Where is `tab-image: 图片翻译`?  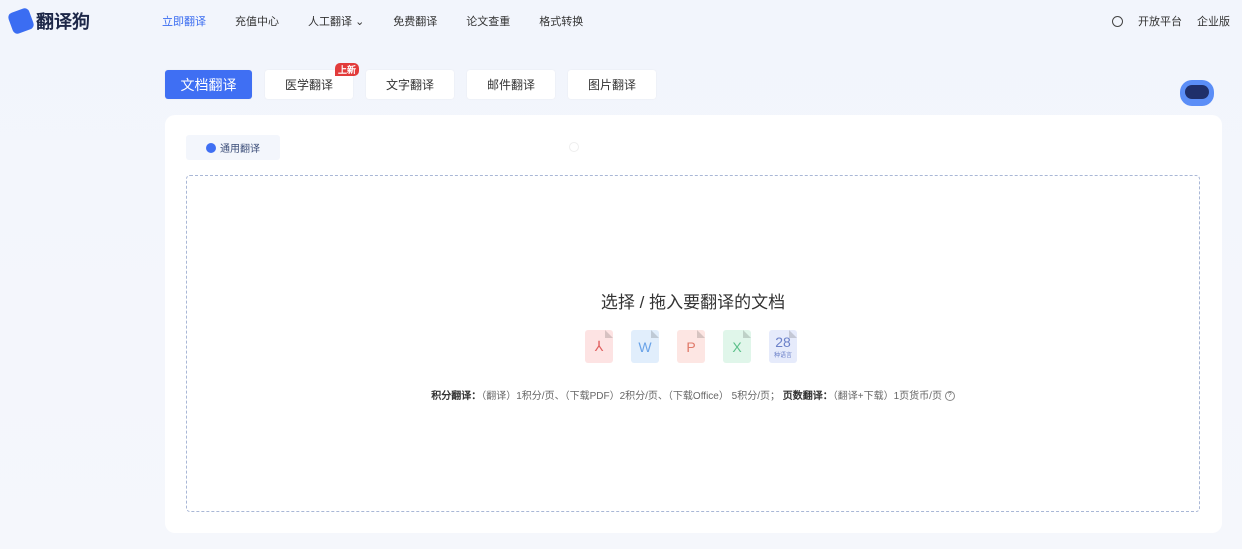
tab-image: 图片翻译 is located at coordinates (612, 84).